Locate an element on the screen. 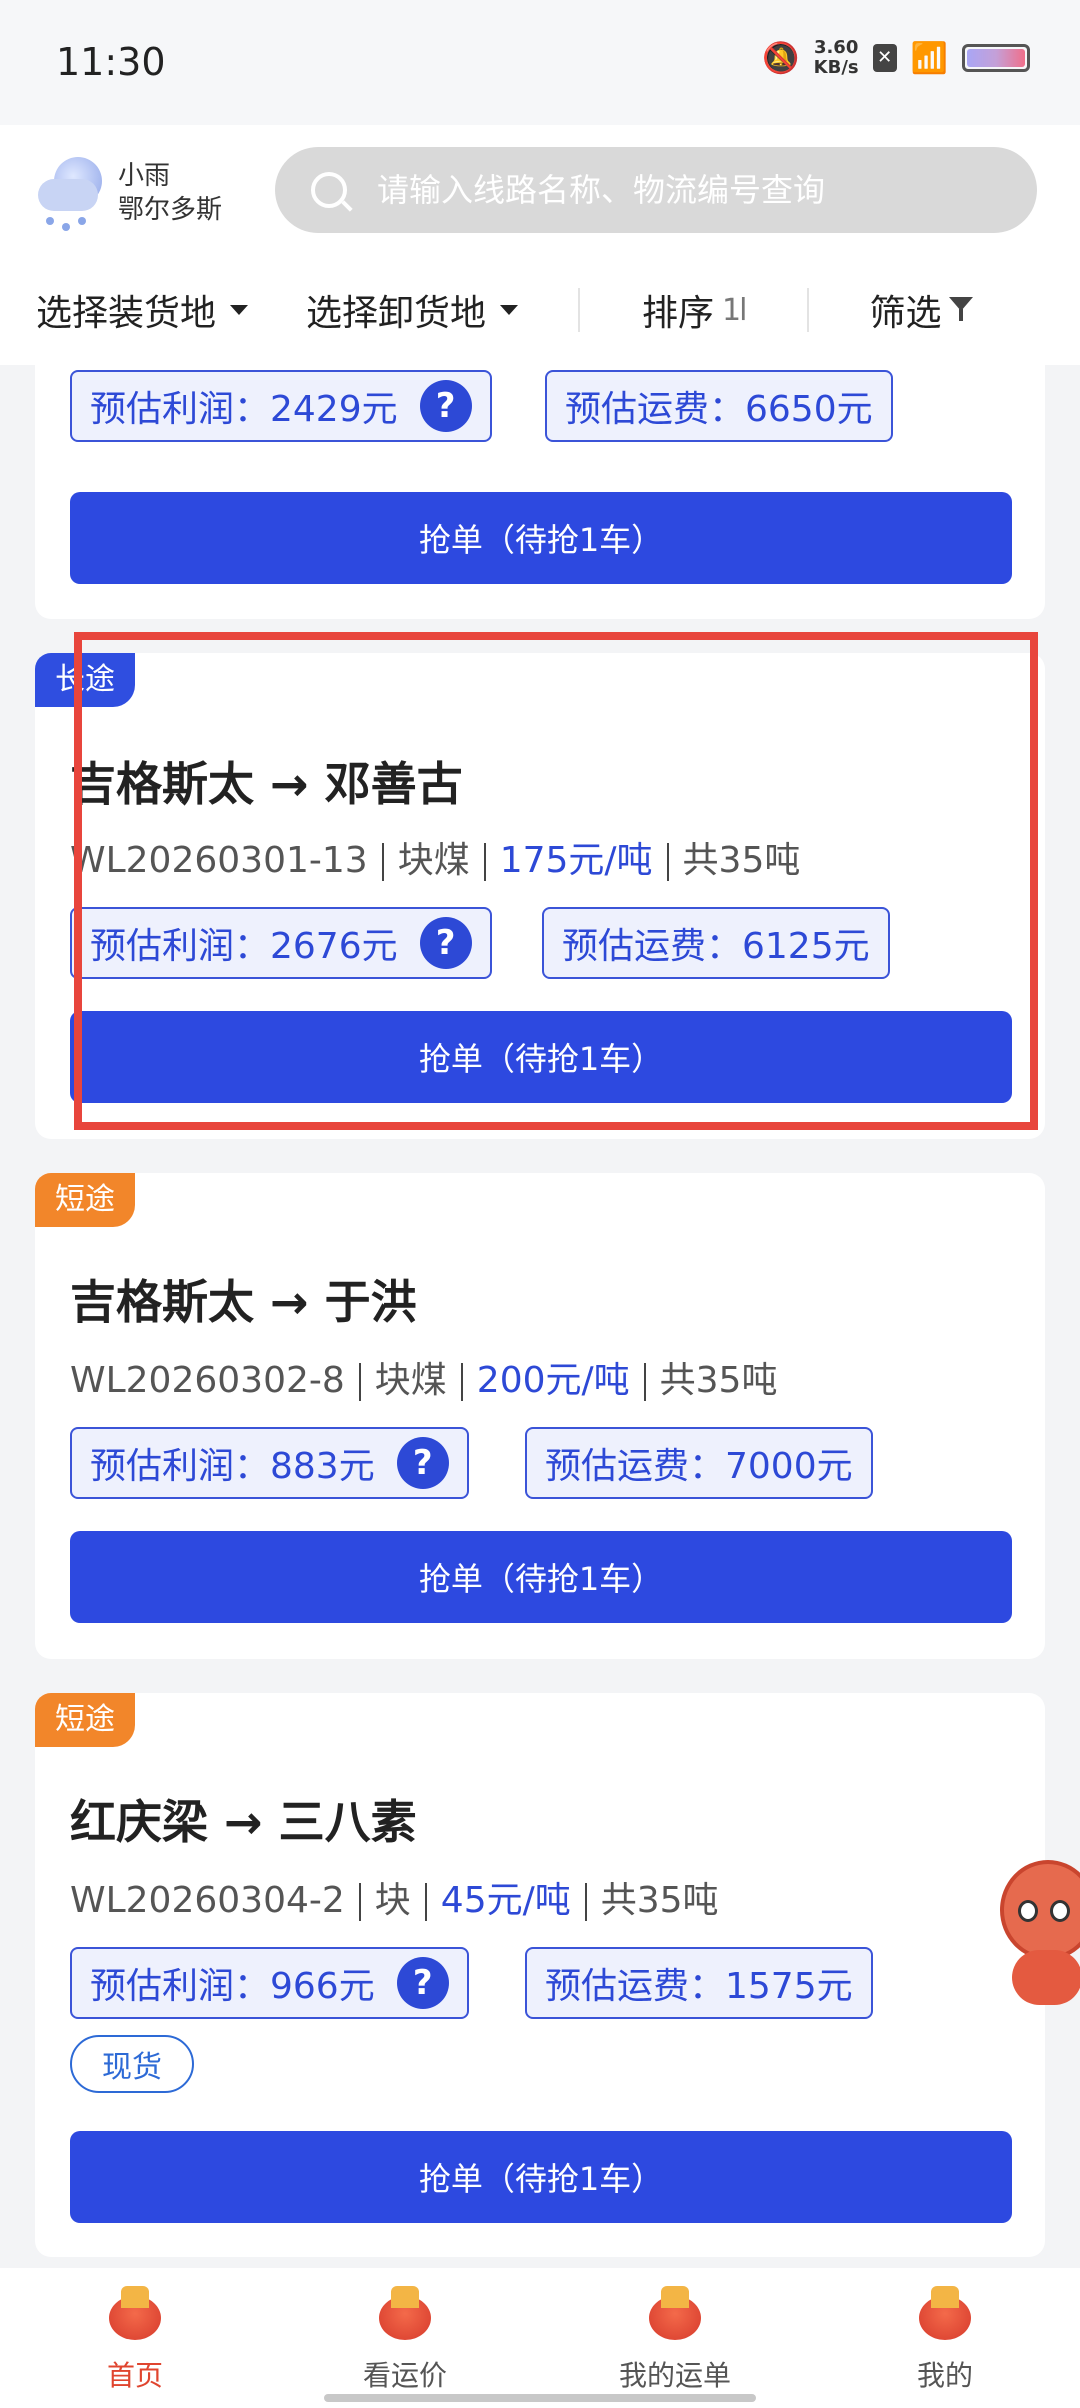 The image size is (1080, 2408). header: 小雨 鄂尔多斯 is located at coordinates (540, 190).